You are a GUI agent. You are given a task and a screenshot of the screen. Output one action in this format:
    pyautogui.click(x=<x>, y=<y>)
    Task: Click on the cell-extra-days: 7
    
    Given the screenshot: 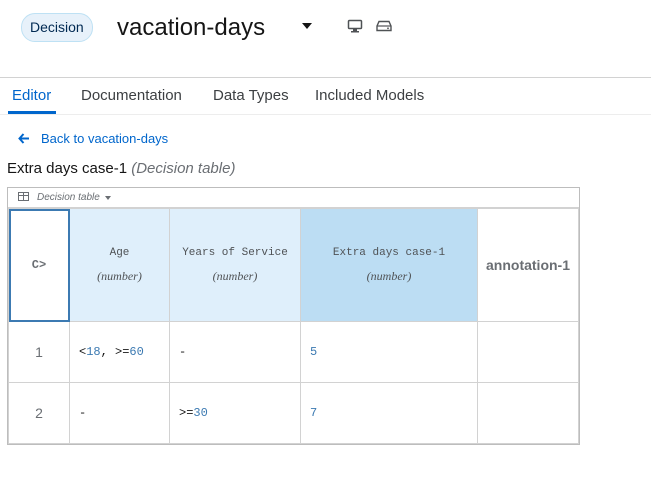 What is the action you would take?
    pyautogui.click(x=389, y=413)
    